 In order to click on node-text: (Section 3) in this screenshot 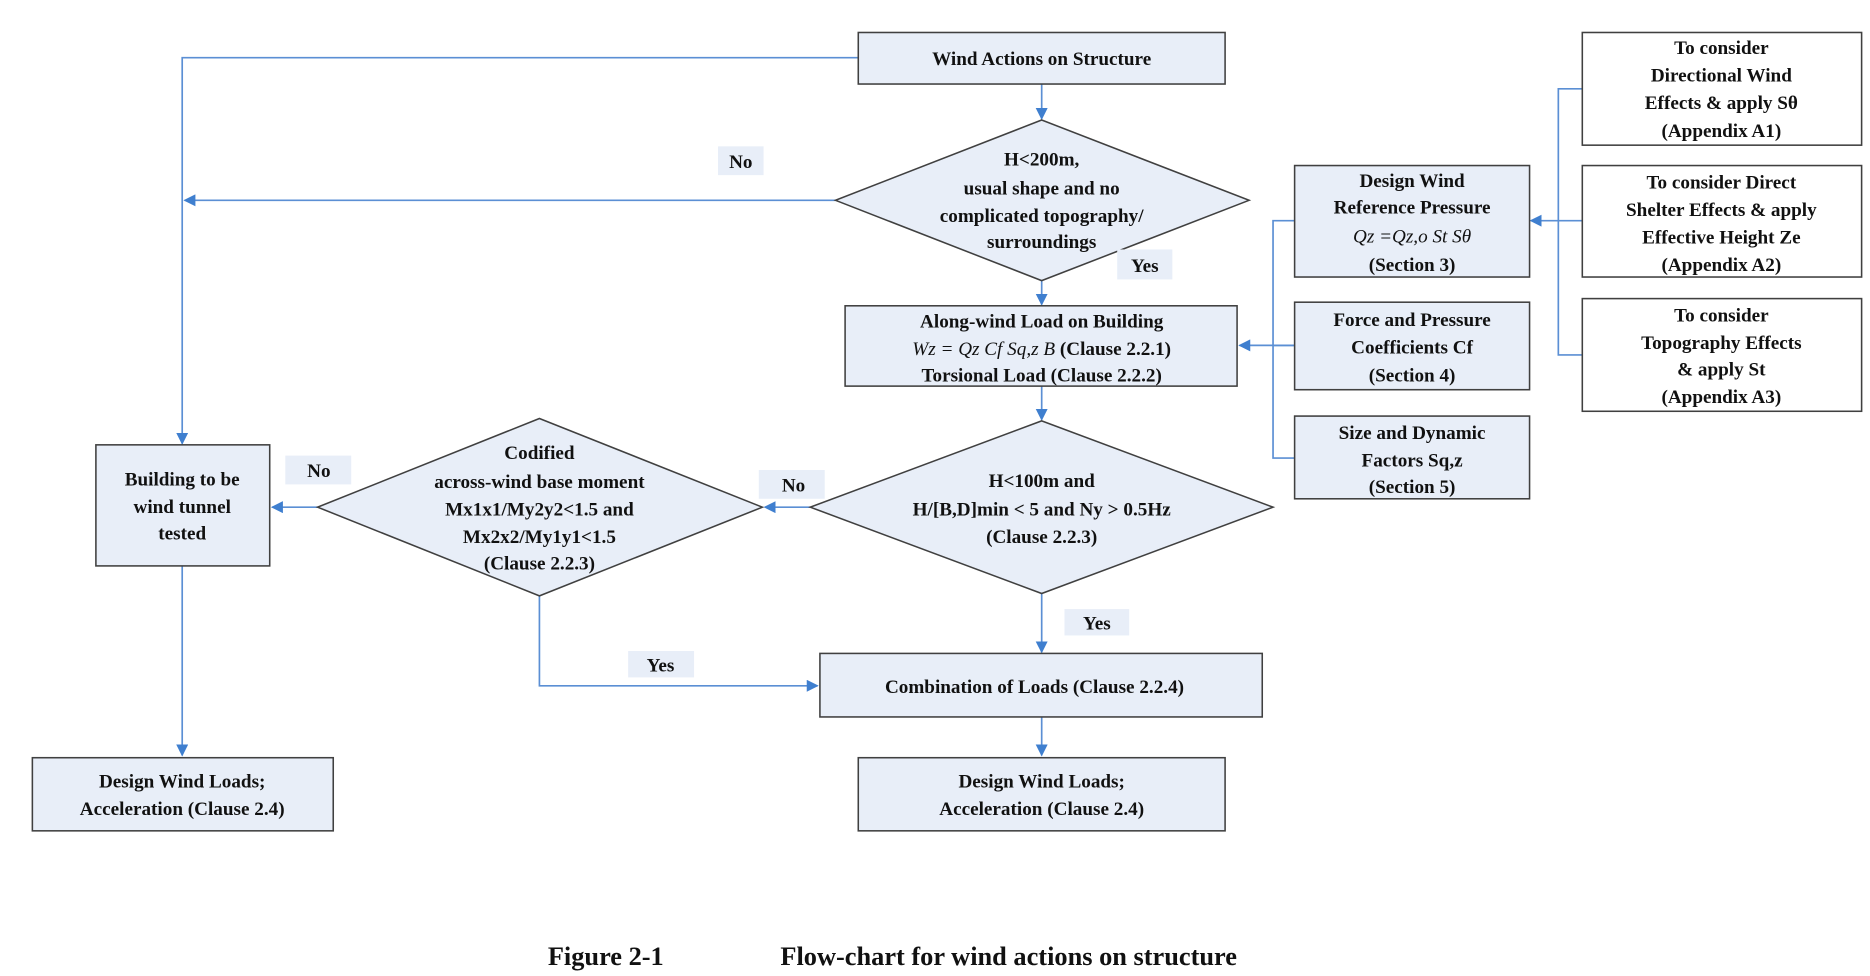, I will do `click(1412, 265)`.